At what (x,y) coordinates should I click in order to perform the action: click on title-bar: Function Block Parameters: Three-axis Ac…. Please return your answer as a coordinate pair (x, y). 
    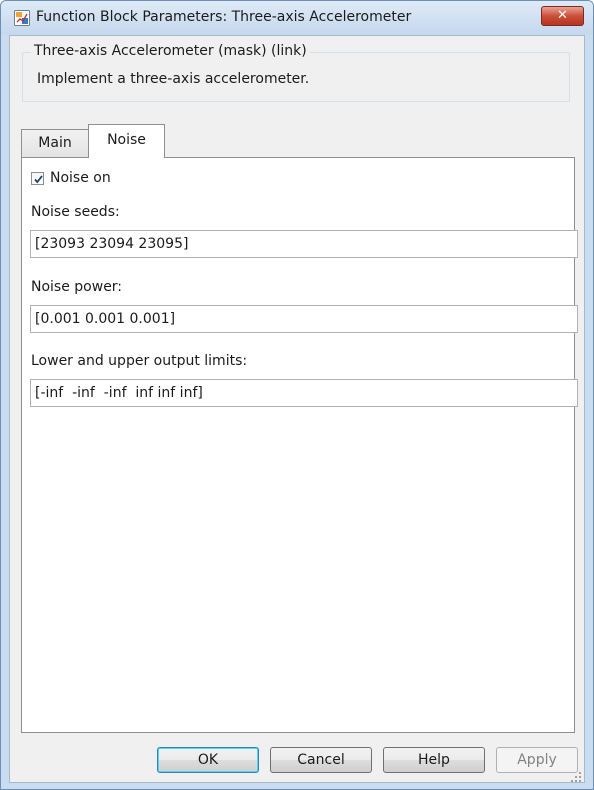
    Looking at the image, I should click on (297, 18).